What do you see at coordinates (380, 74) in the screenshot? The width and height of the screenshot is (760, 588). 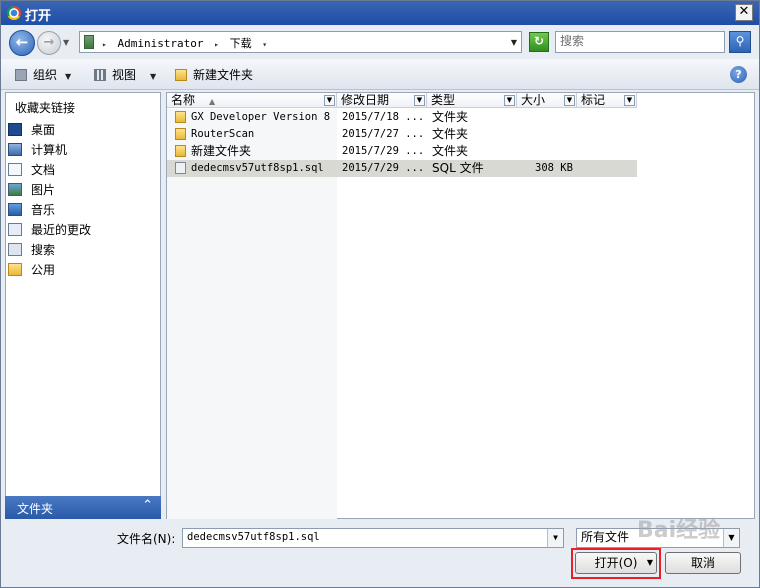 I see `command-bar: 组织 ▼ 视图 ▼ 新建文件夹 ?` at bounding box center [380, 74].